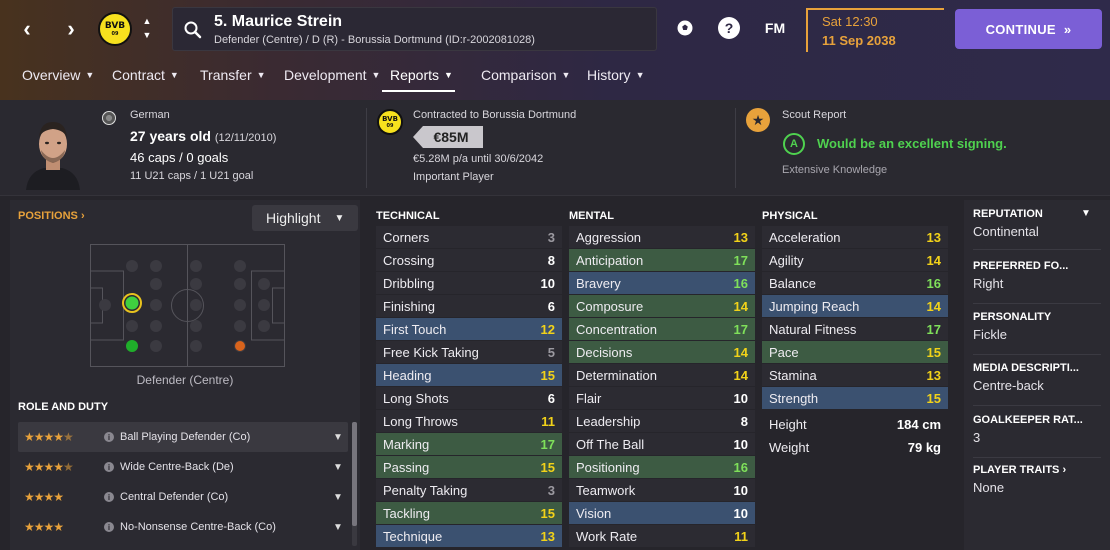 The height and width of the screenshot is (550, 1110). Describe the element at coordinates (855, 352) in the screenshot. I see `attribute-row: Pace 15` at that location.